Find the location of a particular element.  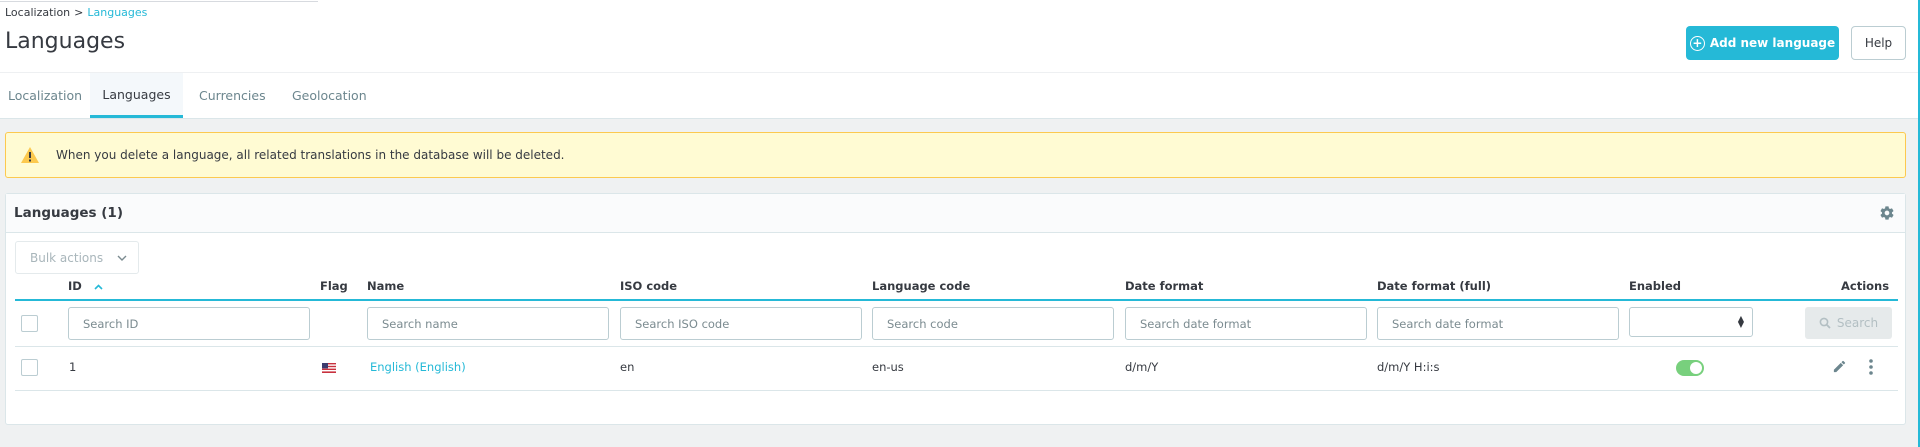

column-header-enabled: Enabled is located at coordinates (1655, 286).